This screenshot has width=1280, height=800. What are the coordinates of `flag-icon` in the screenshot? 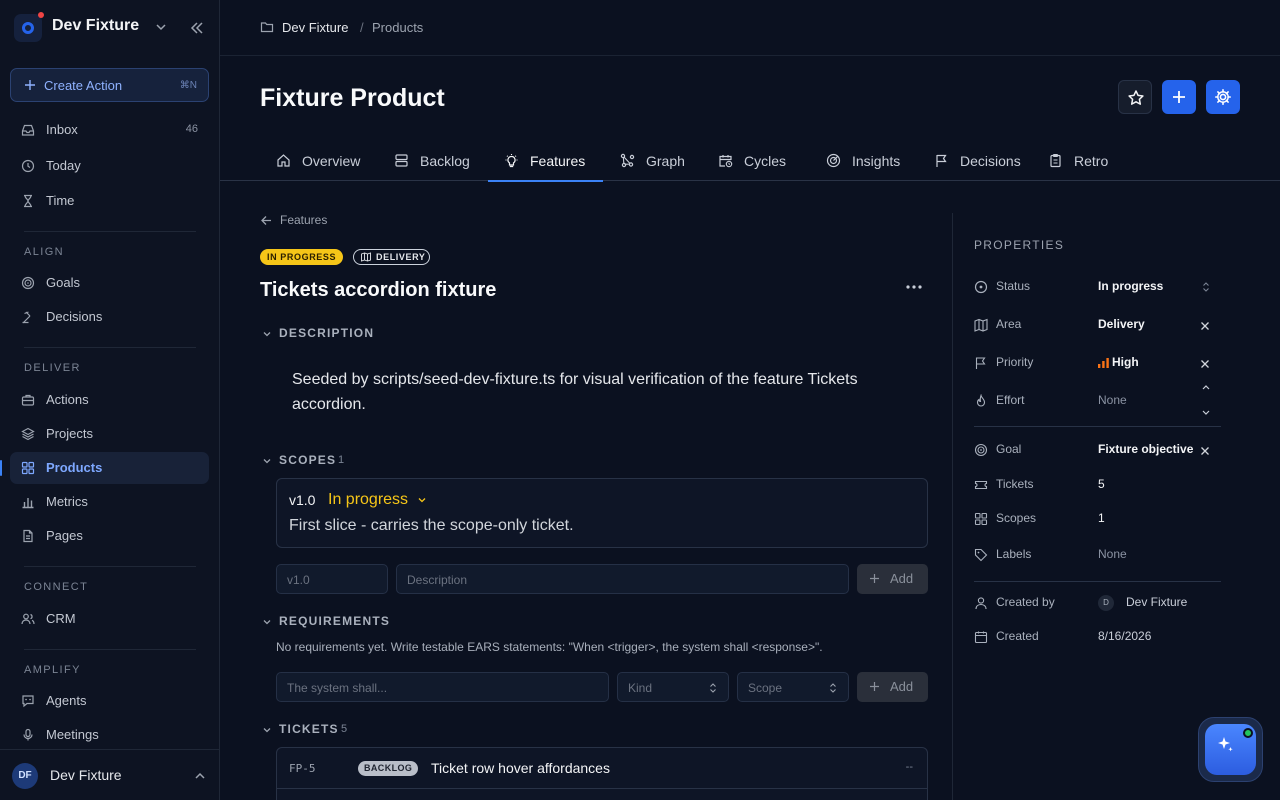 It's located at (941, 160).